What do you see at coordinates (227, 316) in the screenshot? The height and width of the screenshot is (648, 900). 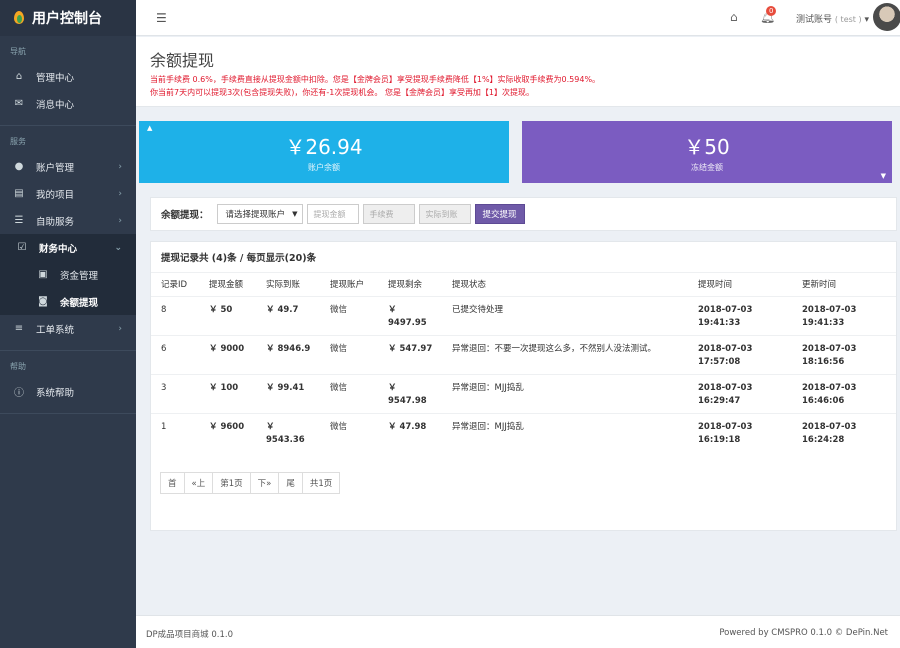 I see `cell-amount: ￥ 50` at bounding box center [227, 316].